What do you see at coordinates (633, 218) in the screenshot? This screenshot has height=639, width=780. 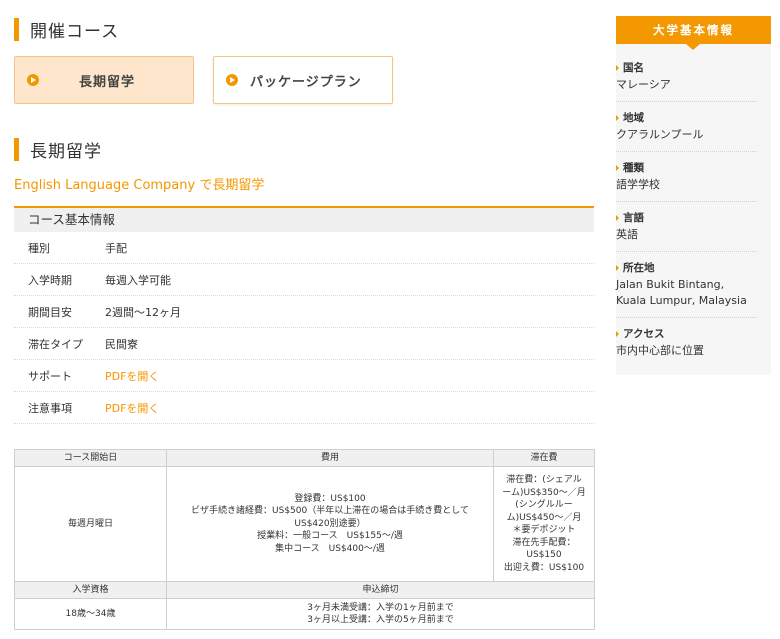 I see `sidebar-item-label: 言語` at bounding box center [633, 218].